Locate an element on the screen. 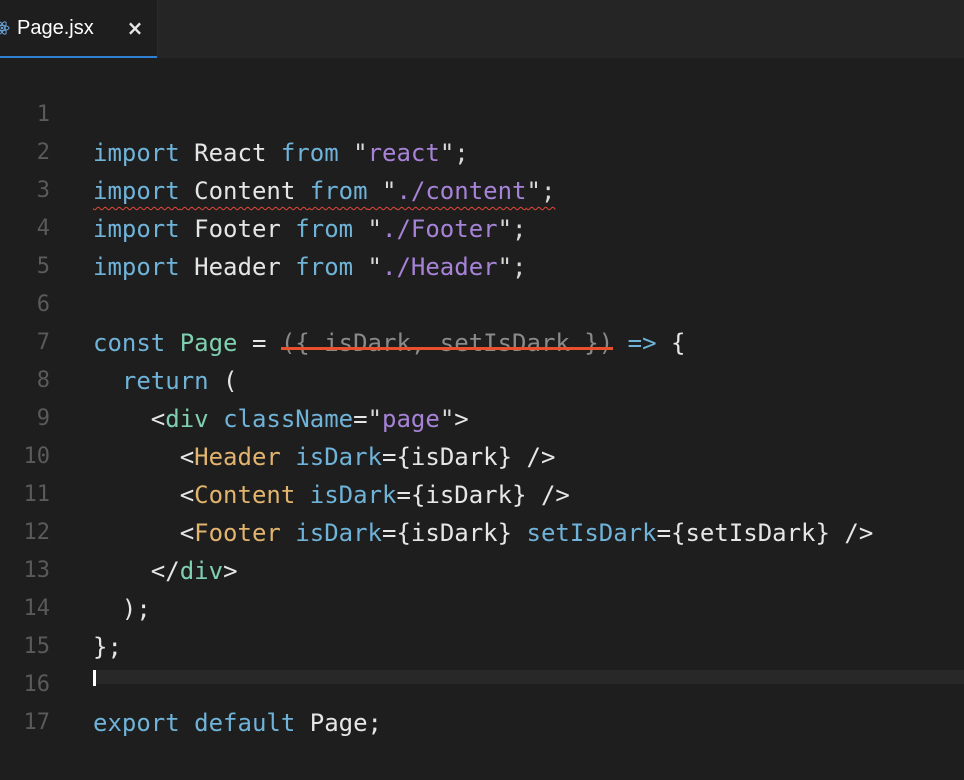  keyword: default is located at coordinates (245, 723).